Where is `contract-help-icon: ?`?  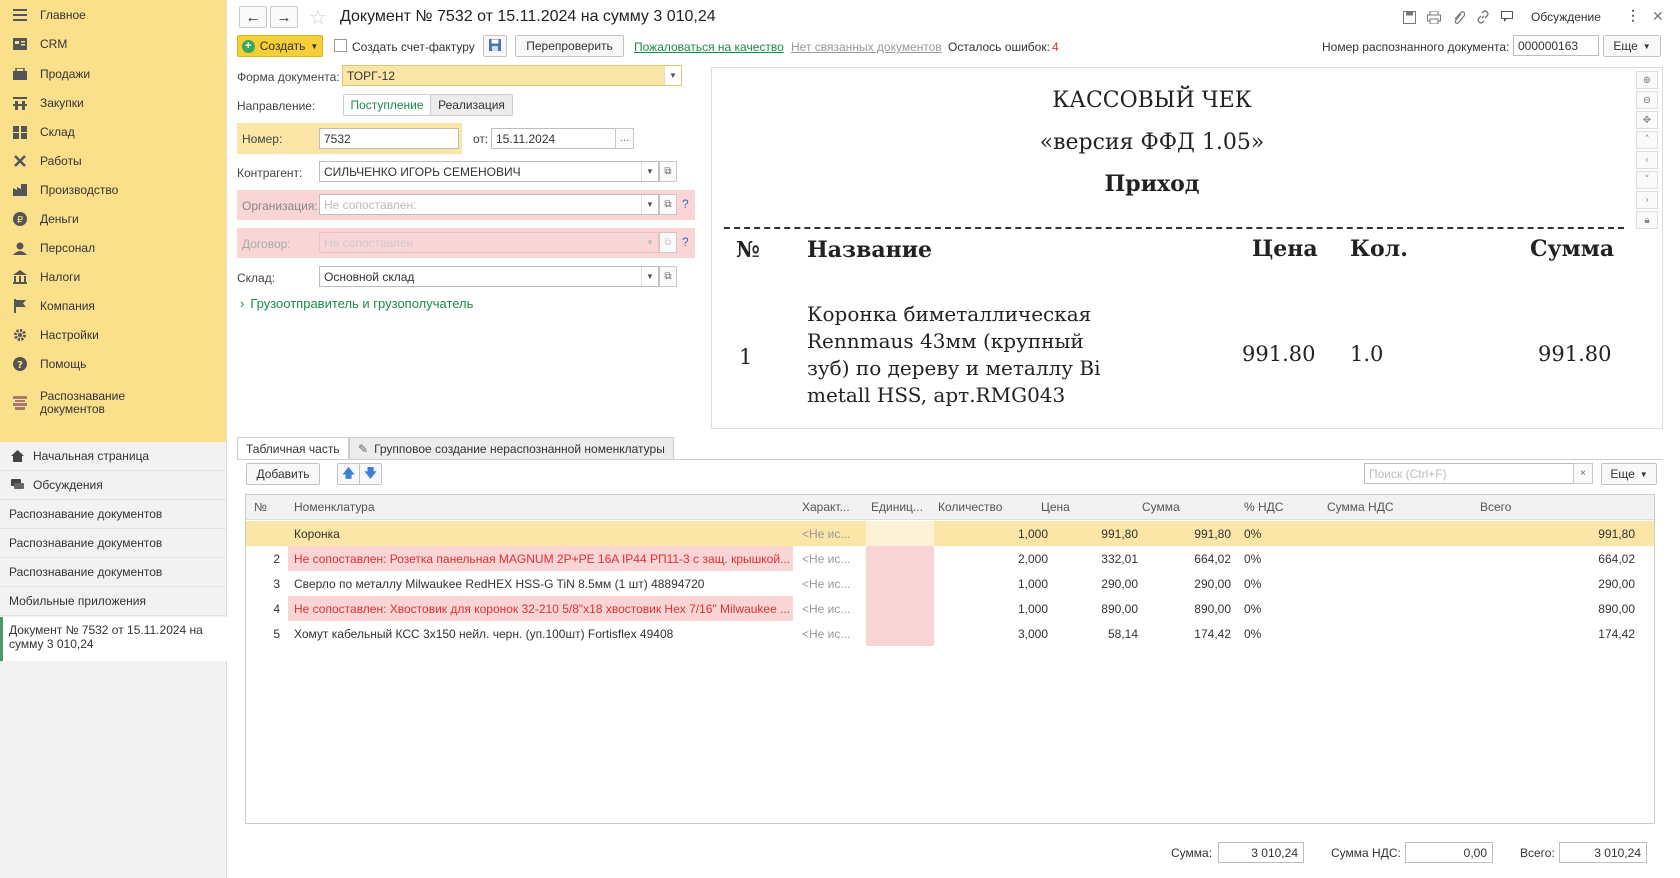 contract-help-icon: ? is located at coordinates (685, 242).